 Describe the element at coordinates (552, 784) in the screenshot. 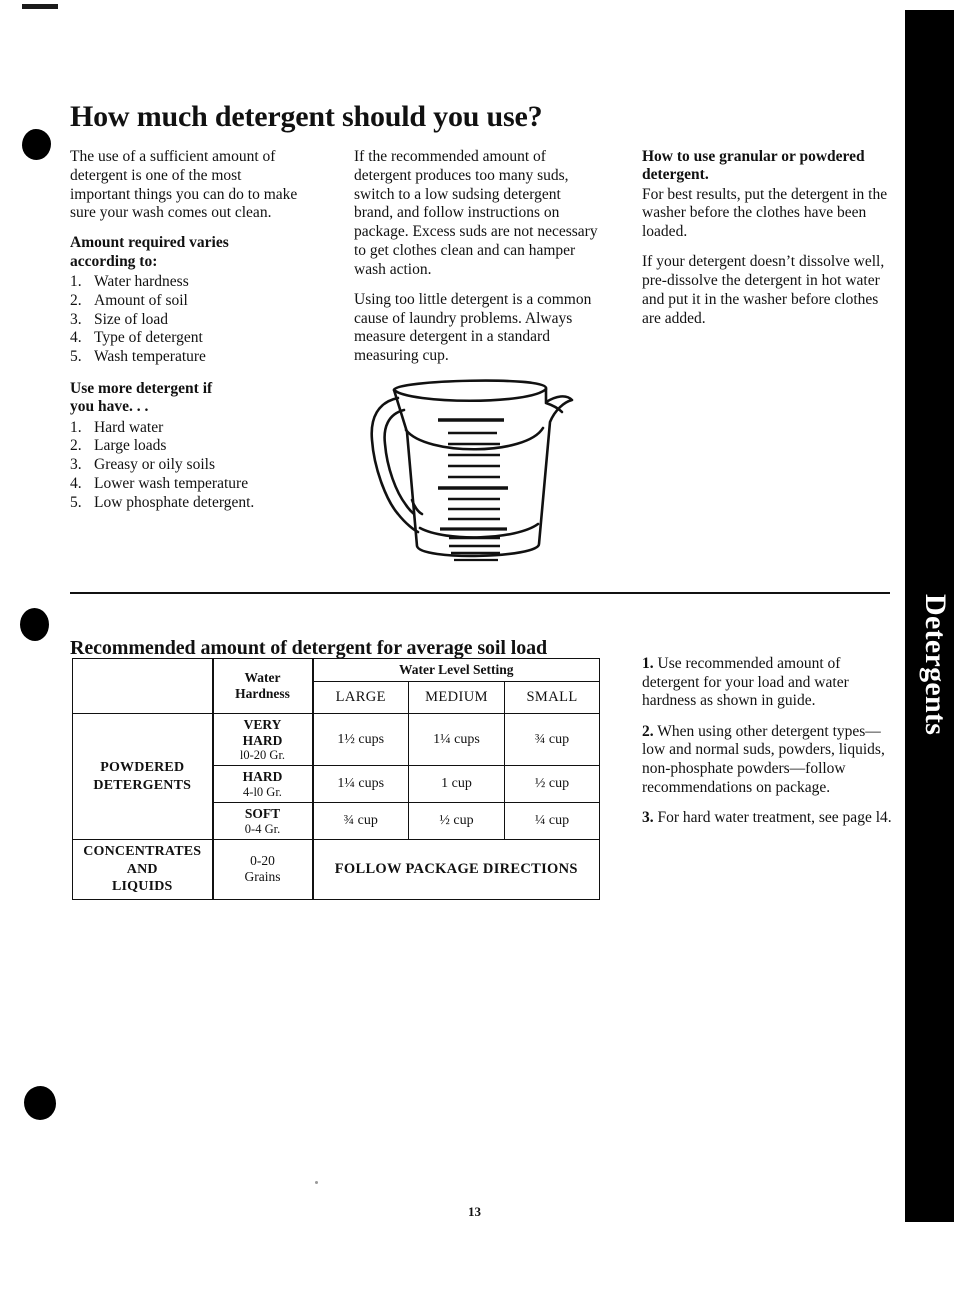

I see `cell-hard-small: ½ cup` at that location.